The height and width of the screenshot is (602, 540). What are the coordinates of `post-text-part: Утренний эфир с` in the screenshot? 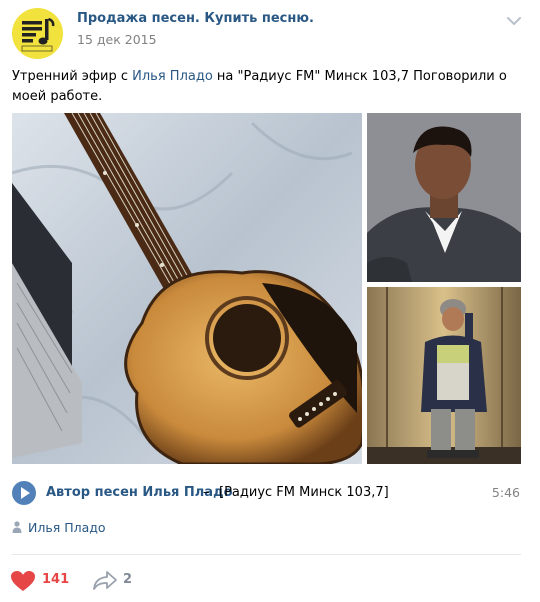 It's located at (72, 76).